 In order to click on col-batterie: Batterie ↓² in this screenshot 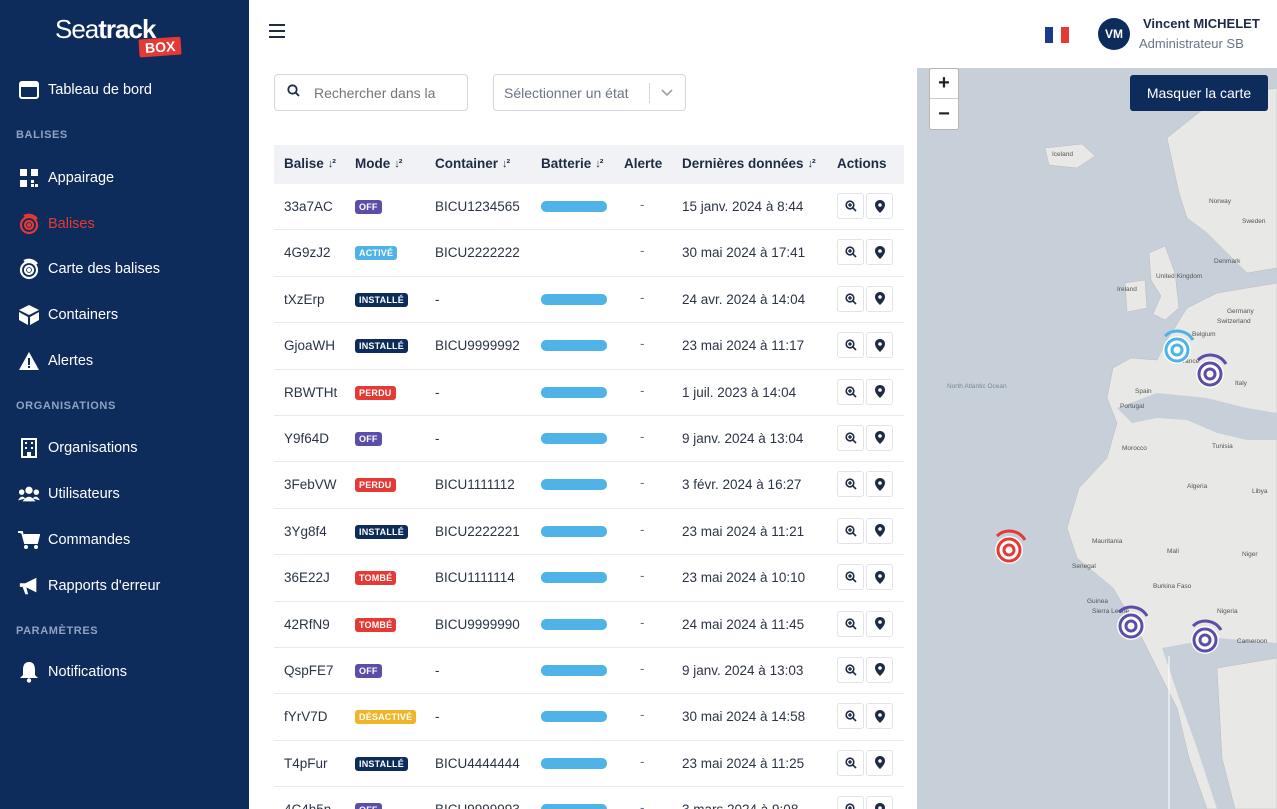, I will do `click(572, 163)`.